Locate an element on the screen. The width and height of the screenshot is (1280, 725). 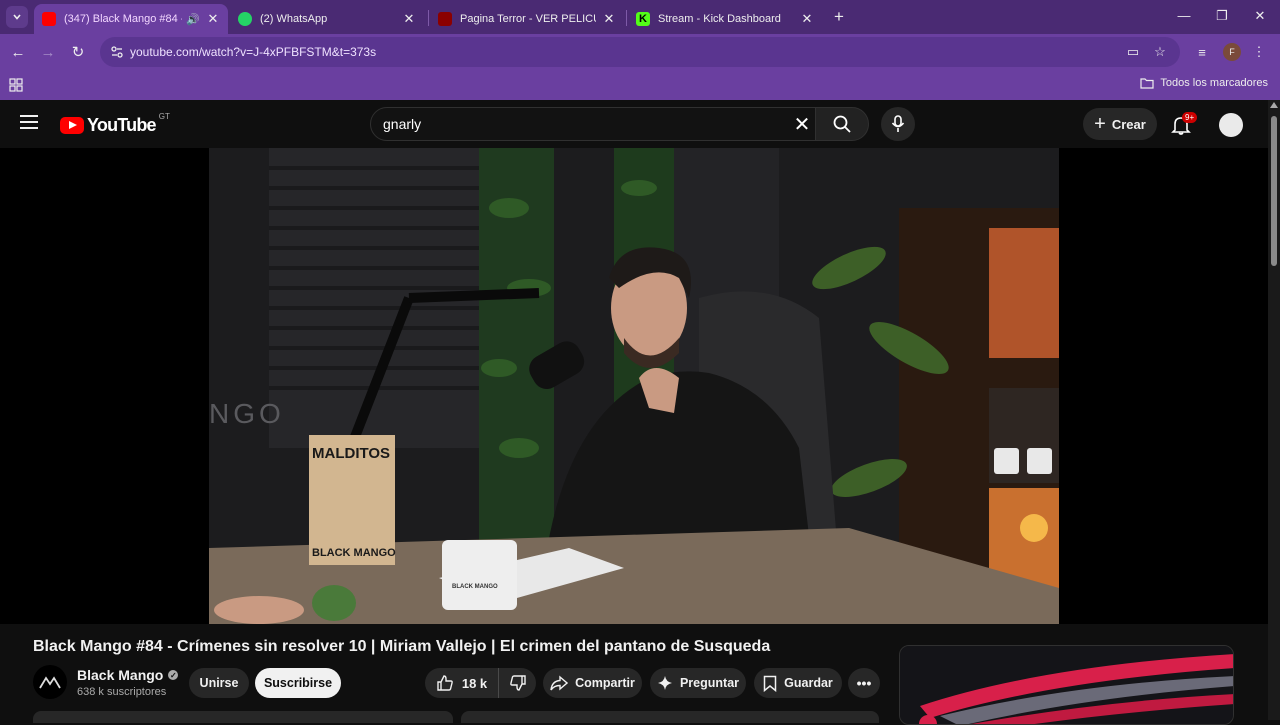
subscribe-button: Suscribirse is located at coordinates (298, 683).